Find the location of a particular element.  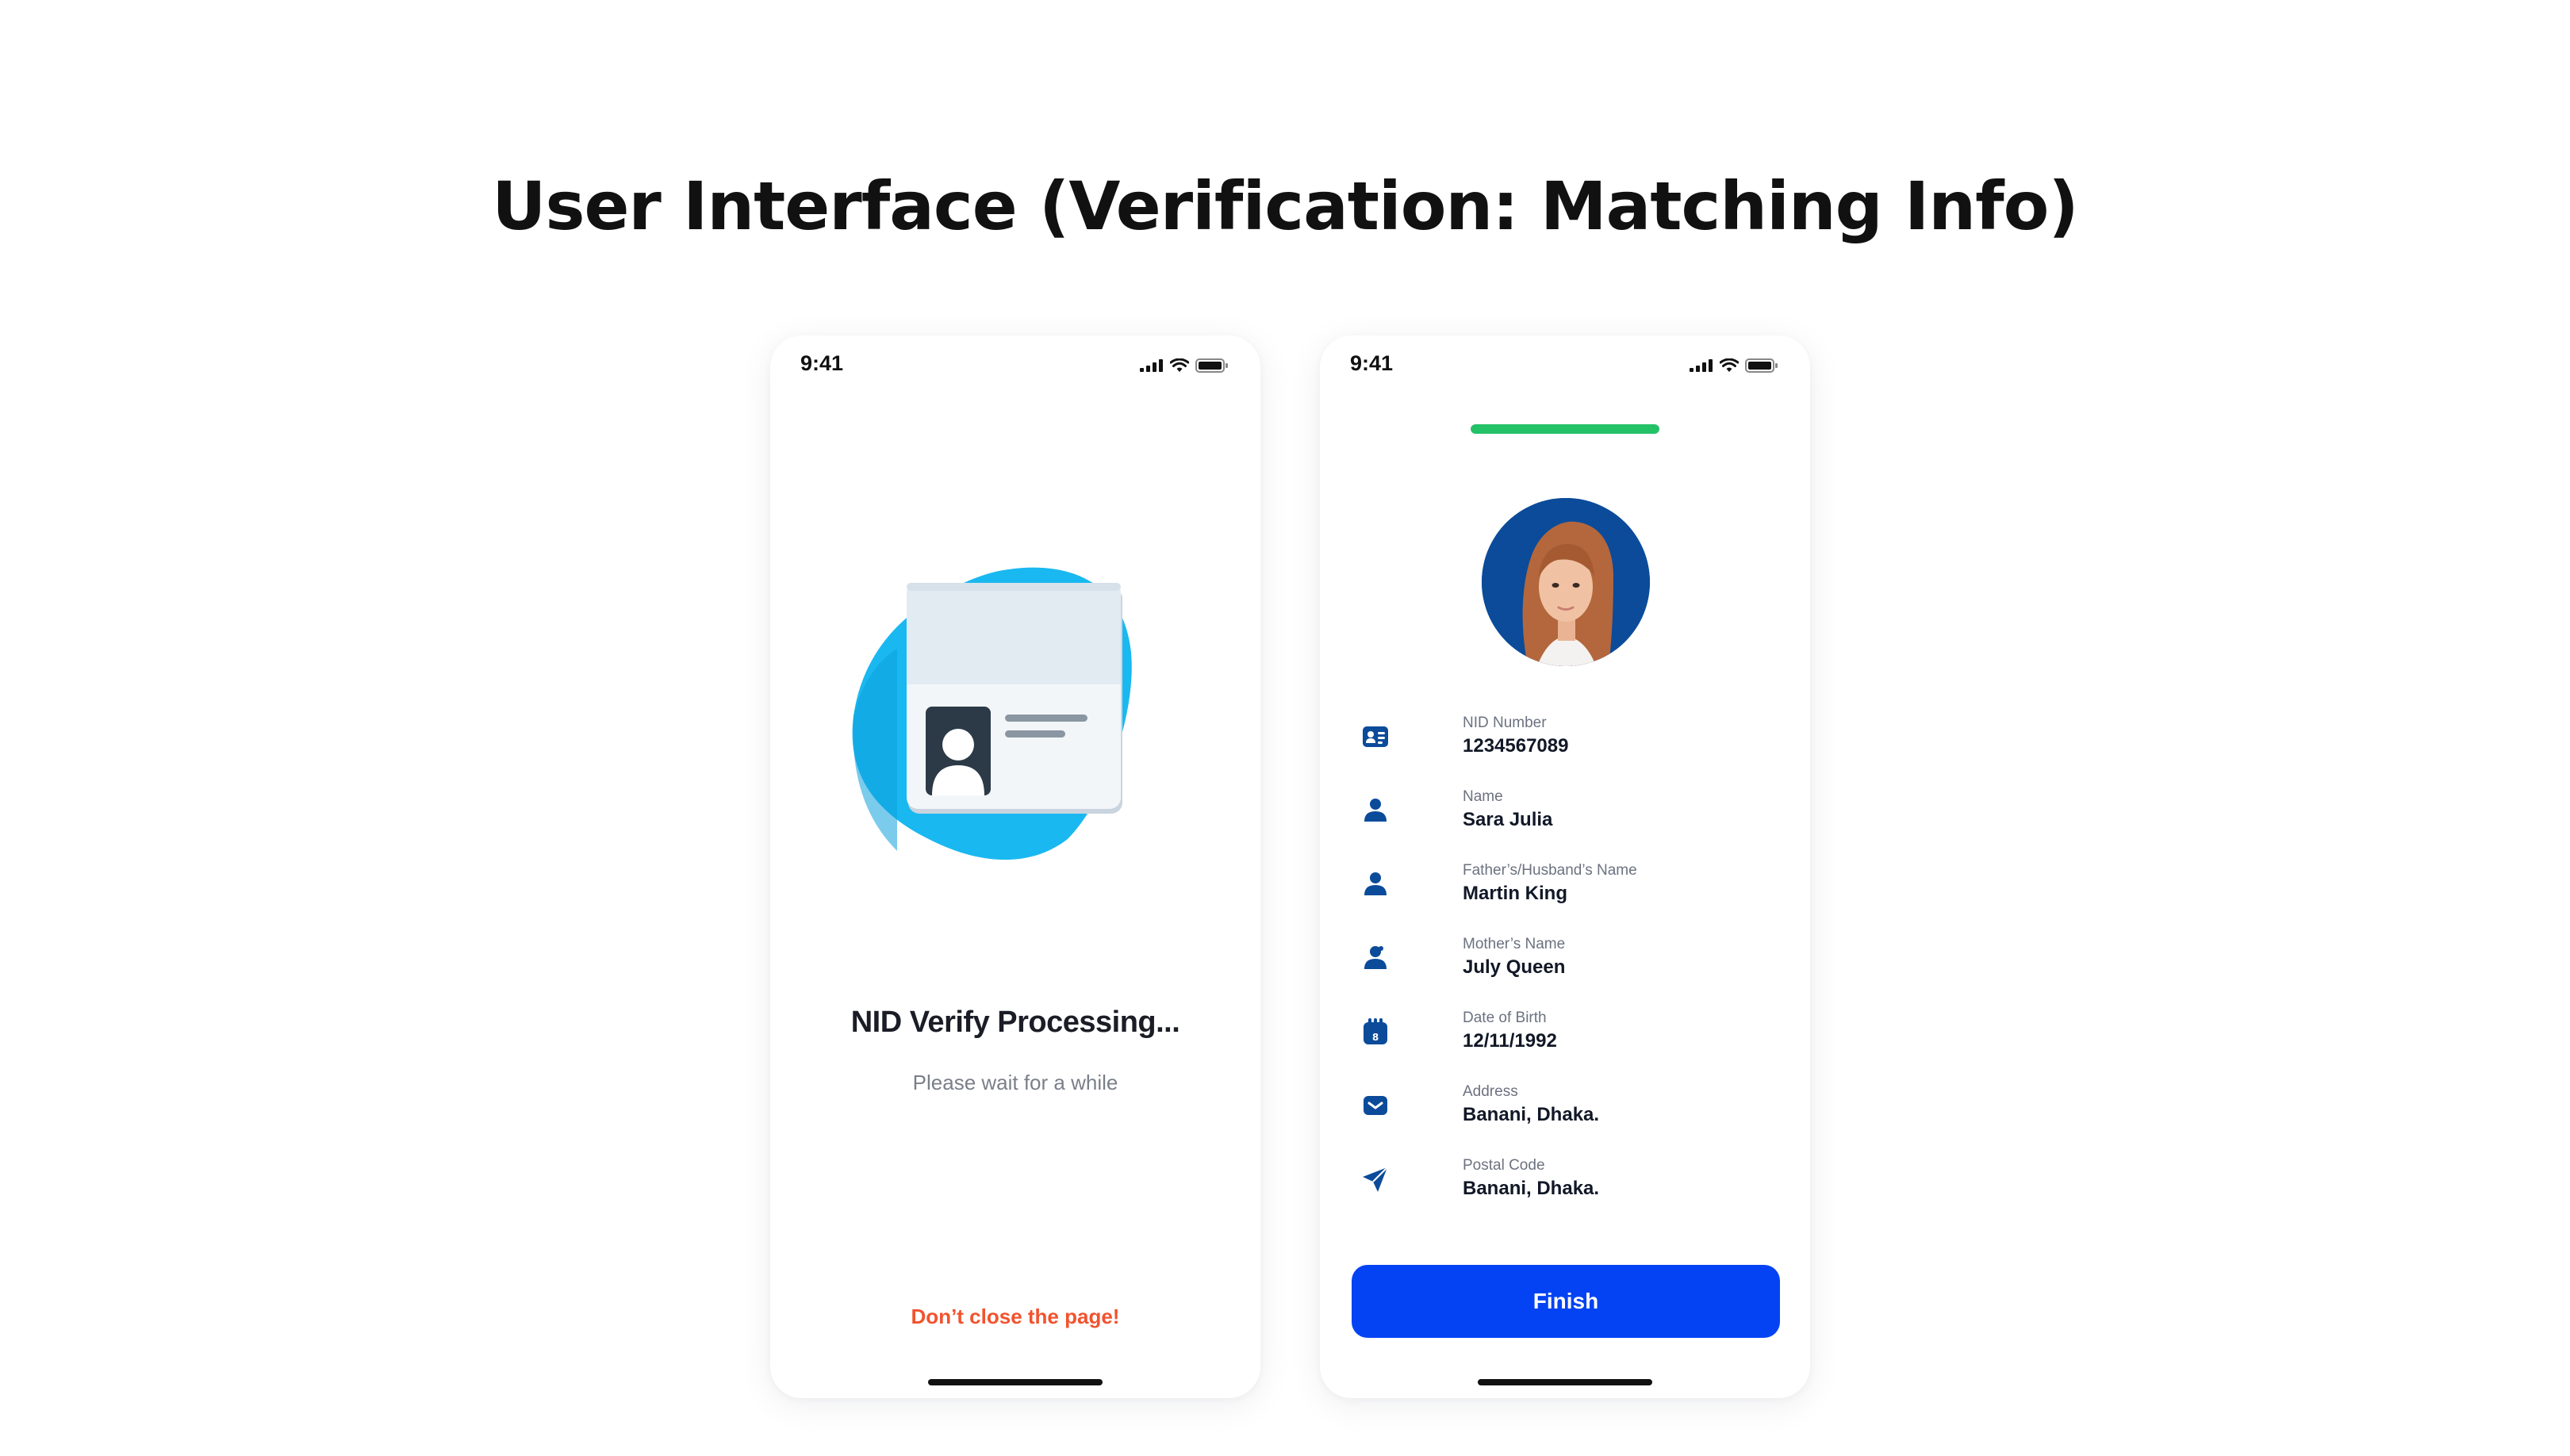

id-card-illustration is located at coordinates (992, 713).